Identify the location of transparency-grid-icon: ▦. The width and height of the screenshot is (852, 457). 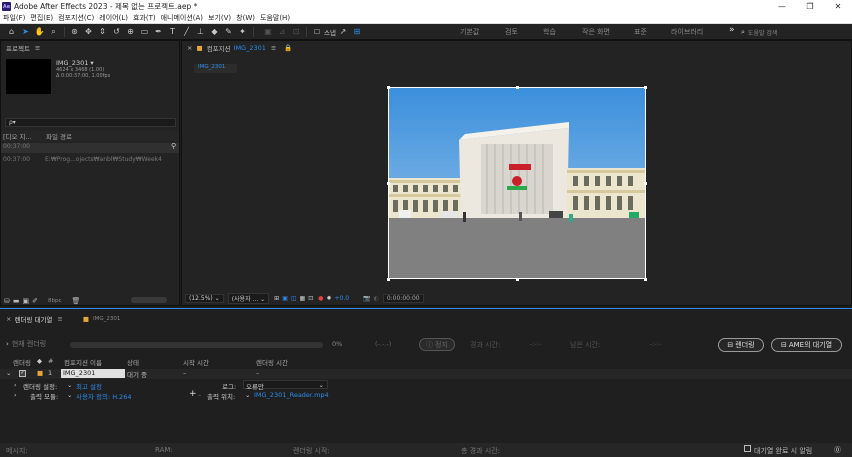
(303, 298).